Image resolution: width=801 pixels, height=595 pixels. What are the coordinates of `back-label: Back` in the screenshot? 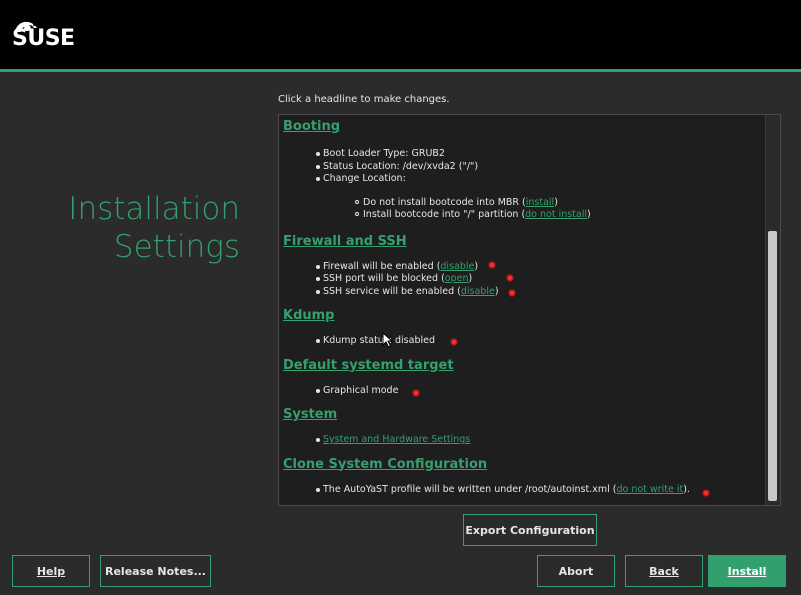 It's located at (664, 571).